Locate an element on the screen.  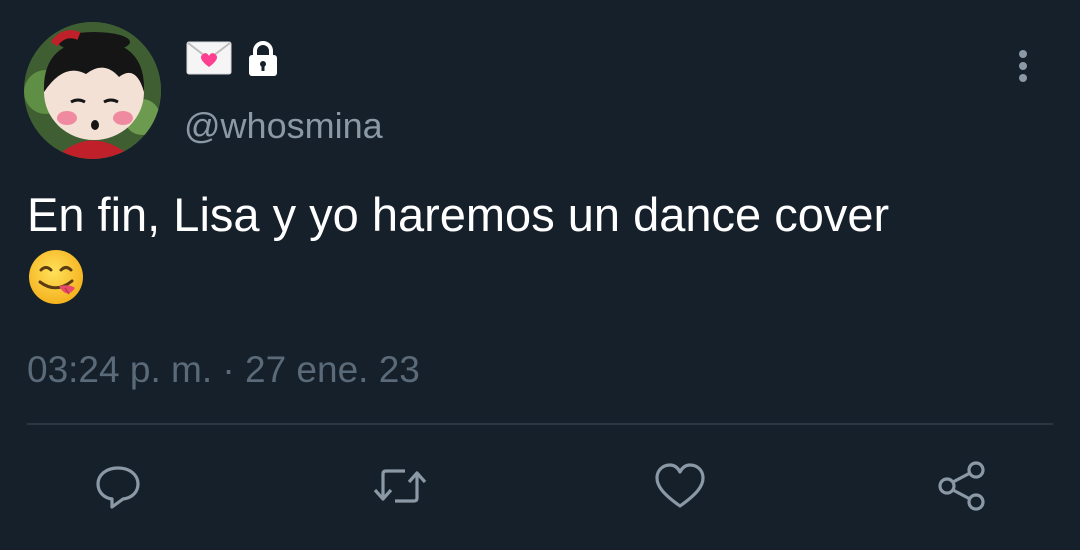
retweet-icon is located at coordinates (400, 488).